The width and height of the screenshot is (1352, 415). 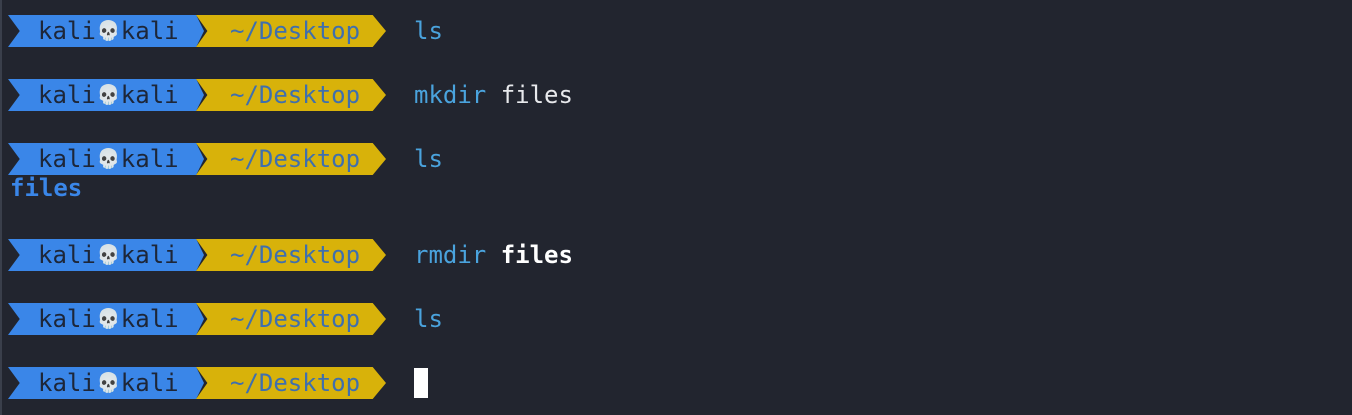 What do you see at coordinates (450, 95) in the screenshot?
I see `command-name: mkdir` at bounding box center [450, 95].